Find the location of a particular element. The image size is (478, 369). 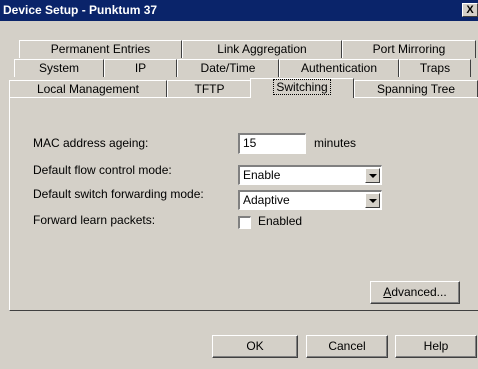

tab-label: Link Aggregation is located at coordinates (262, 49).